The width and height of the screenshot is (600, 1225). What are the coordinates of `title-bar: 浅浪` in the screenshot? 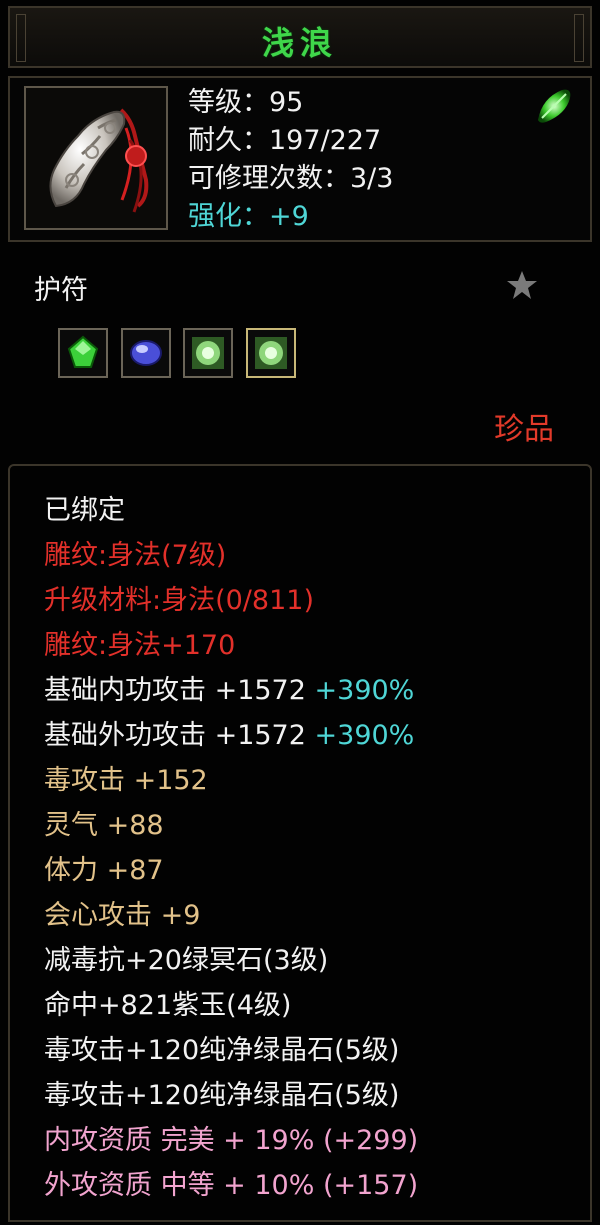 It's located at (300, 37).